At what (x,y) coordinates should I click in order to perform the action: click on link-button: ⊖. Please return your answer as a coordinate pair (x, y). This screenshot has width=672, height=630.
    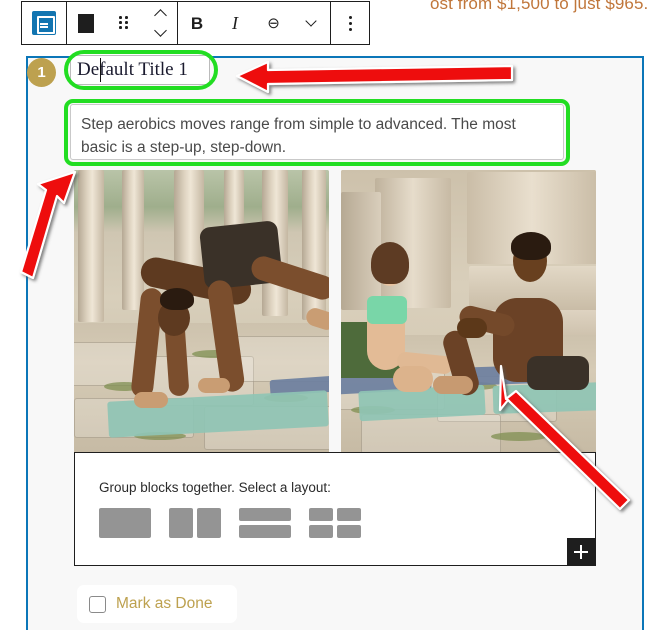
    Looking at the image, I should click on (273, 23).